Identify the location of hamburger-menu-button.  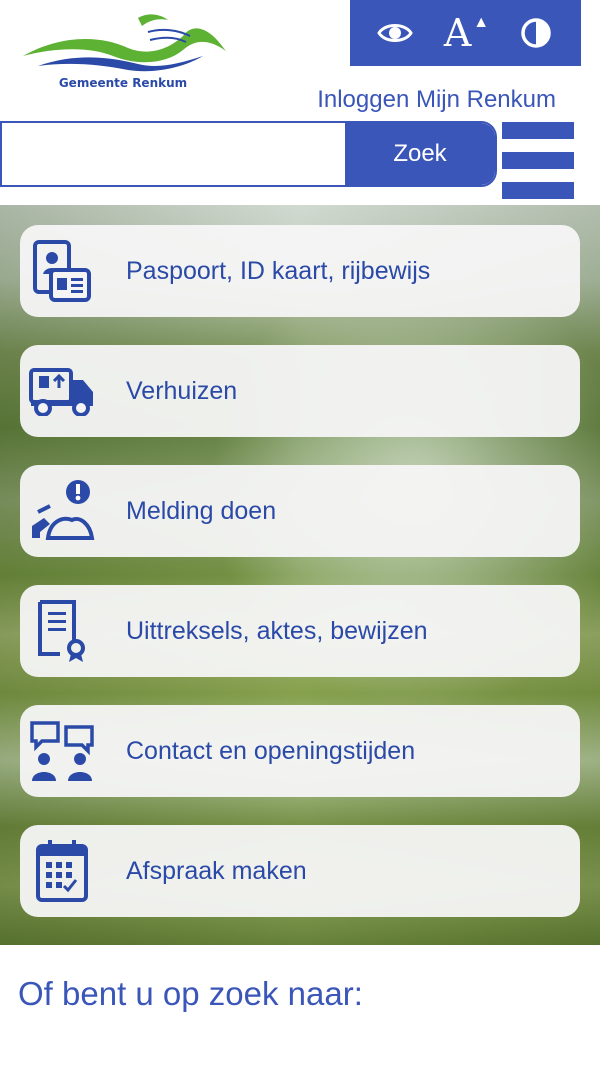
(538, 160).